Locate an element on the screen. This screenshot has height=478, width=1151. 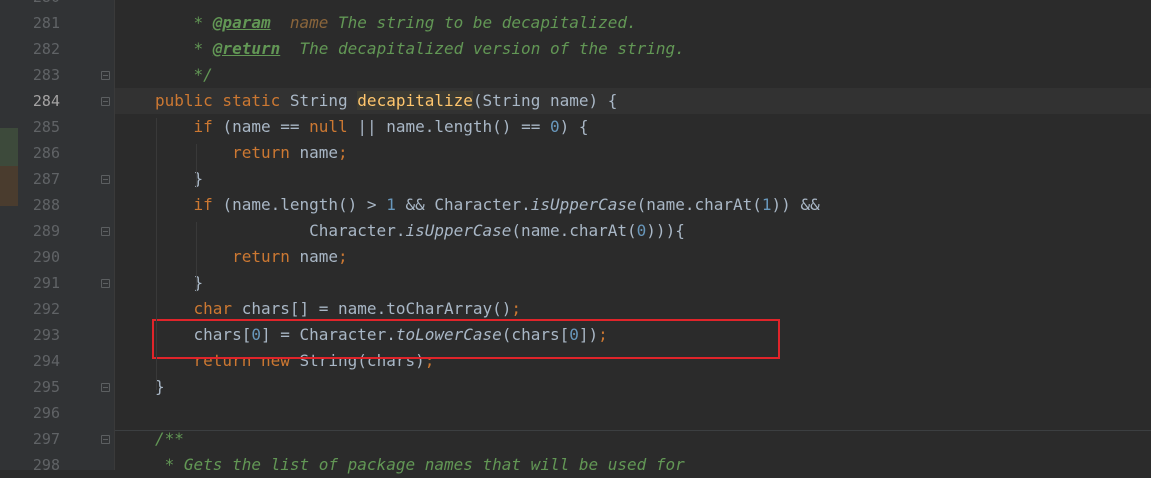
line-number: 285 is located at coordinates (46, 127).